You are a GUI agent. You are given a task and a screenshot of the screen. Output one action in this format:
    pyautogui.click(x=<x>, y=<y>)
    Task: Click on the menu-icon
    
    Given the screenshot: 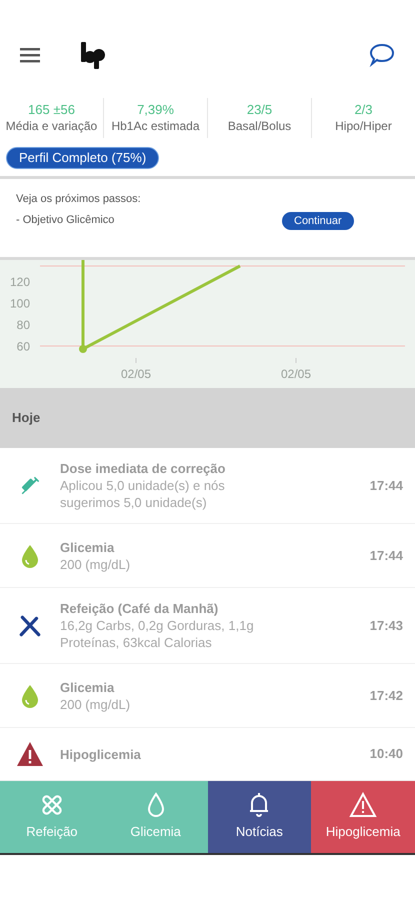 What is the action you would take?
    pyautogui.click(x=30, y=55)
    